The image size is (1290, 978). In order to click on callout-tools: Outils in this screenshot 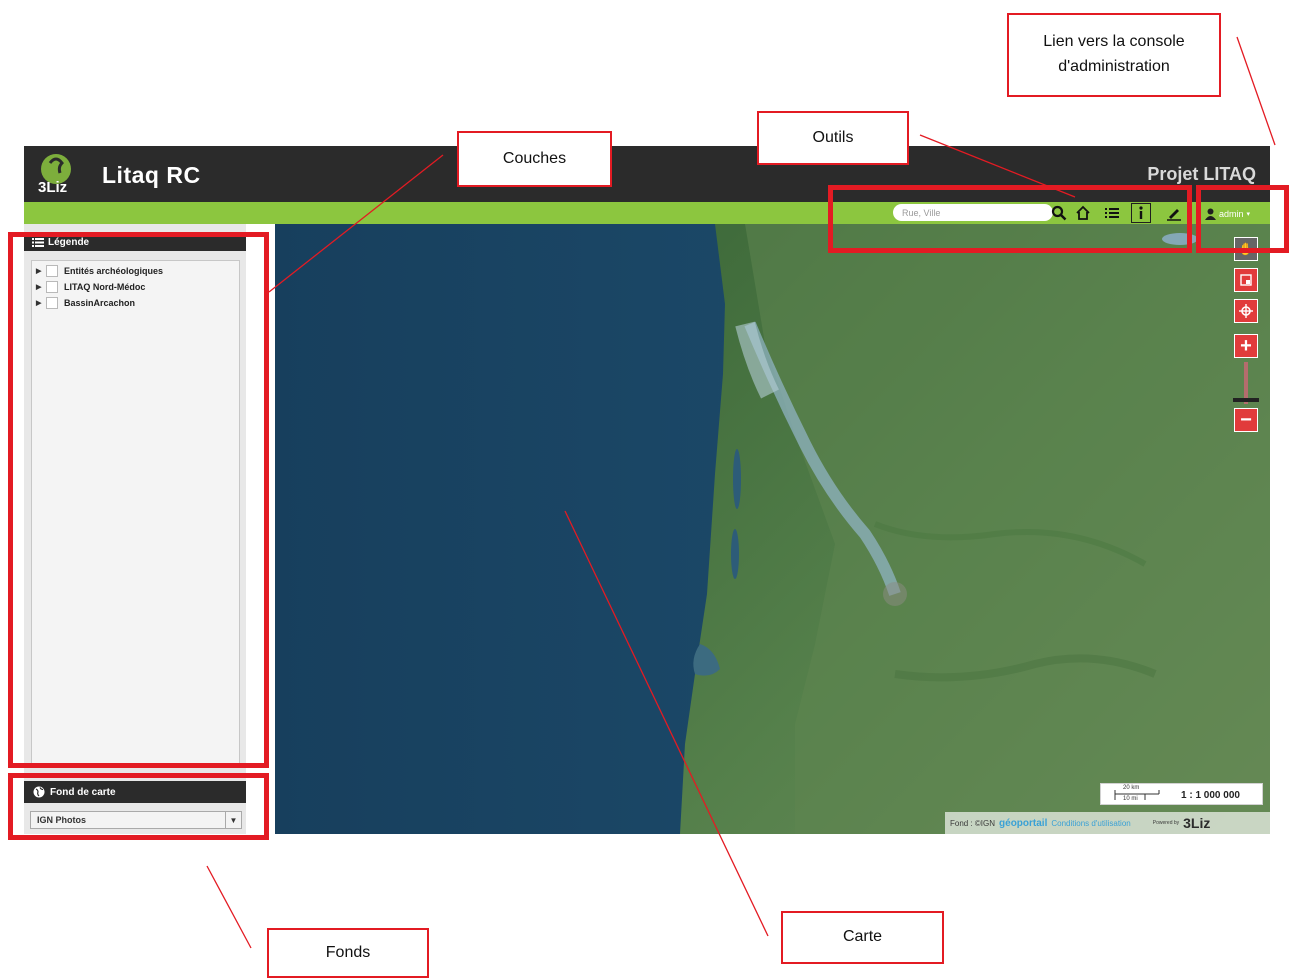, I will do `click(833, 138)`.